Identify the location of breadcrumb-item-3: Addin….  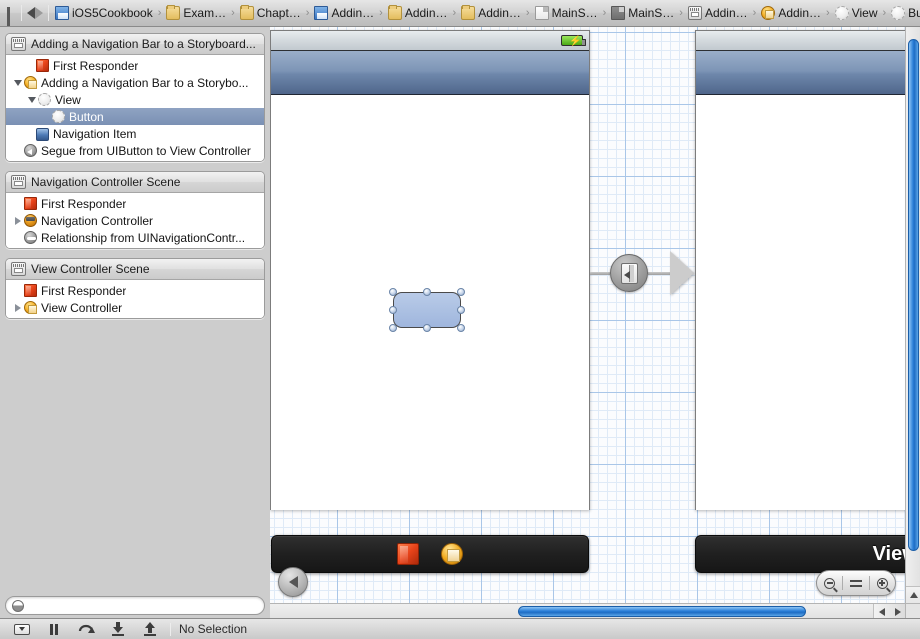
(344, 13).